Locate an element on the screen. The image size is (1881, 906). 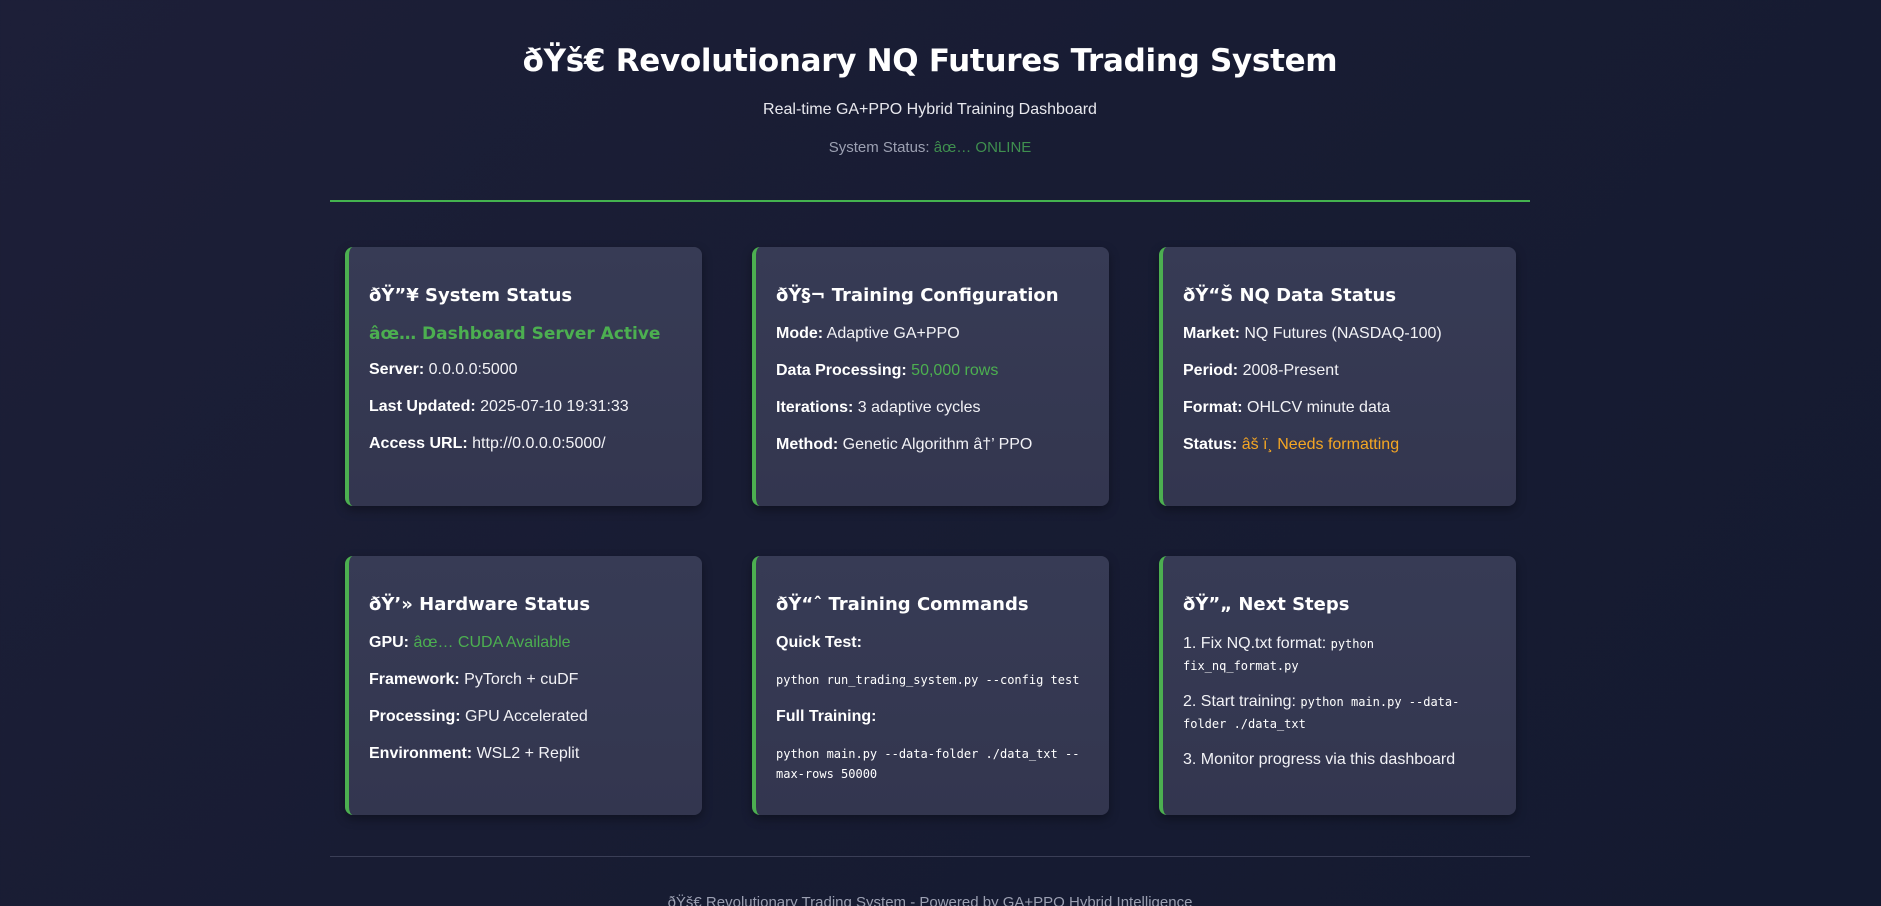
row-label: Market: is located at coordinates (1211, 333).